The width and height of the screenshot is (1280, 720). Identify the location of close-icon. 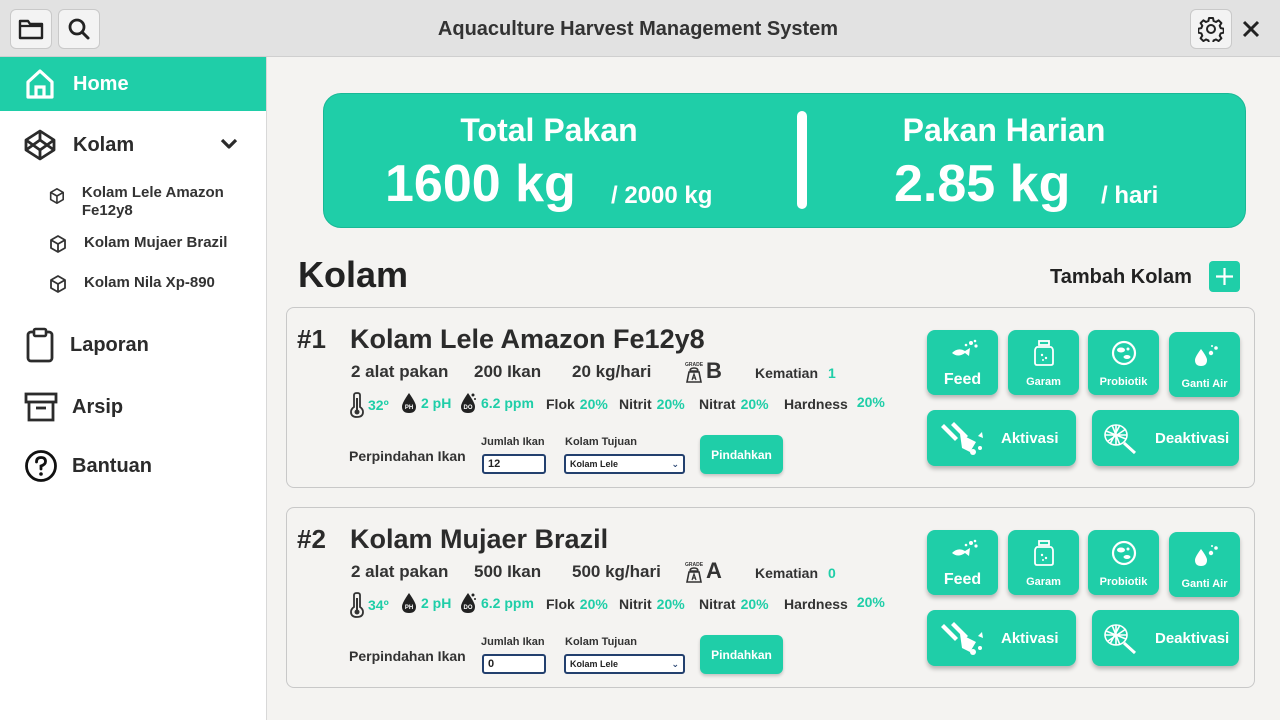
(1251, 29).